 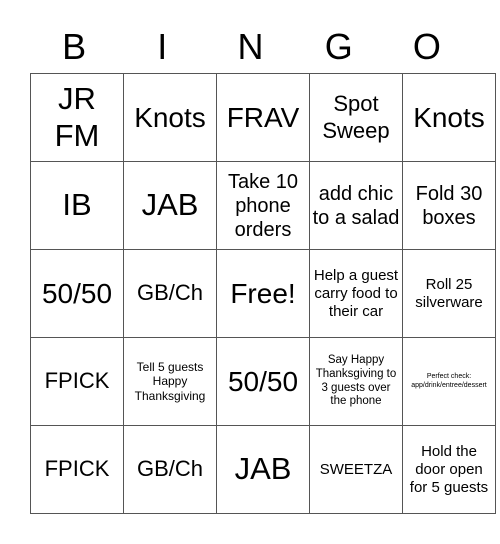 What do you see at coordinates (77, 117) in the screenshot?
I see `bingo-cell: JR FM` at bounding box center [77, 117].